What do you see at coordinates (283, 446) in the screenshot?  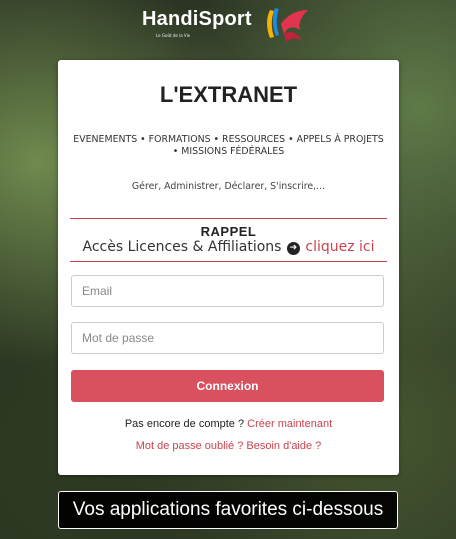 I see `help-link: Besoin d'aide ?` at bounding box center [283, 446].